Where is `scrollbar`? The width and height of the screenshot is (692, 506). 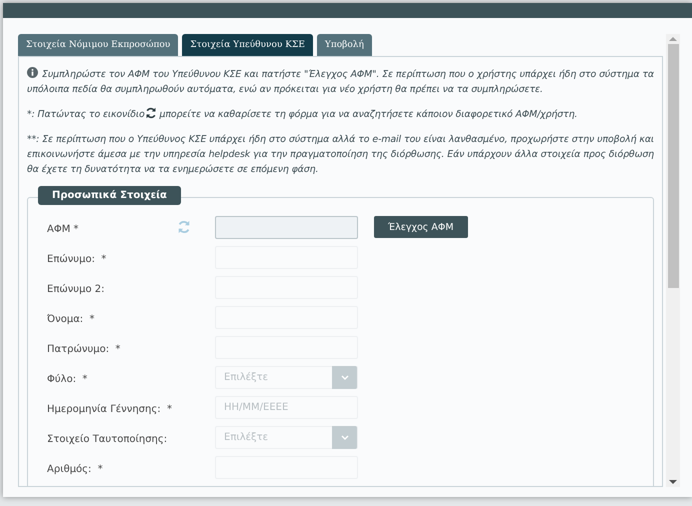
scrollbar is located at coordinates (673, 260).